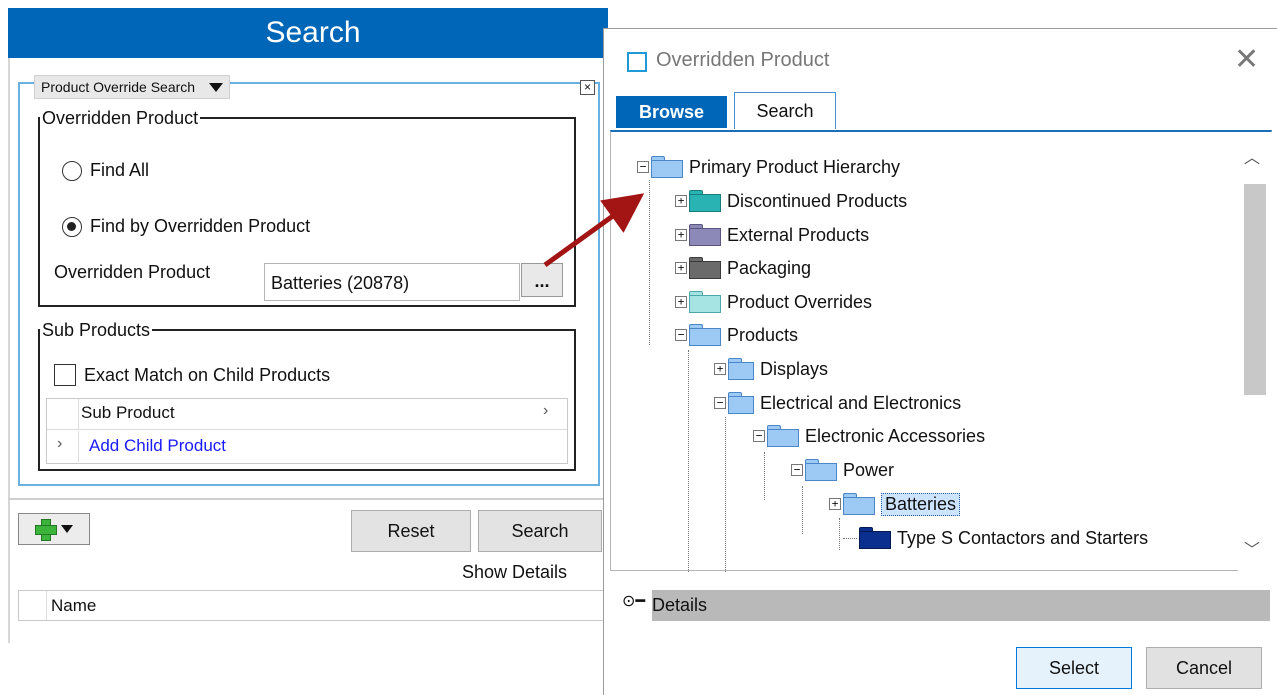  I want to click on tree-node-label: Product Overrides, so click(800, 301).